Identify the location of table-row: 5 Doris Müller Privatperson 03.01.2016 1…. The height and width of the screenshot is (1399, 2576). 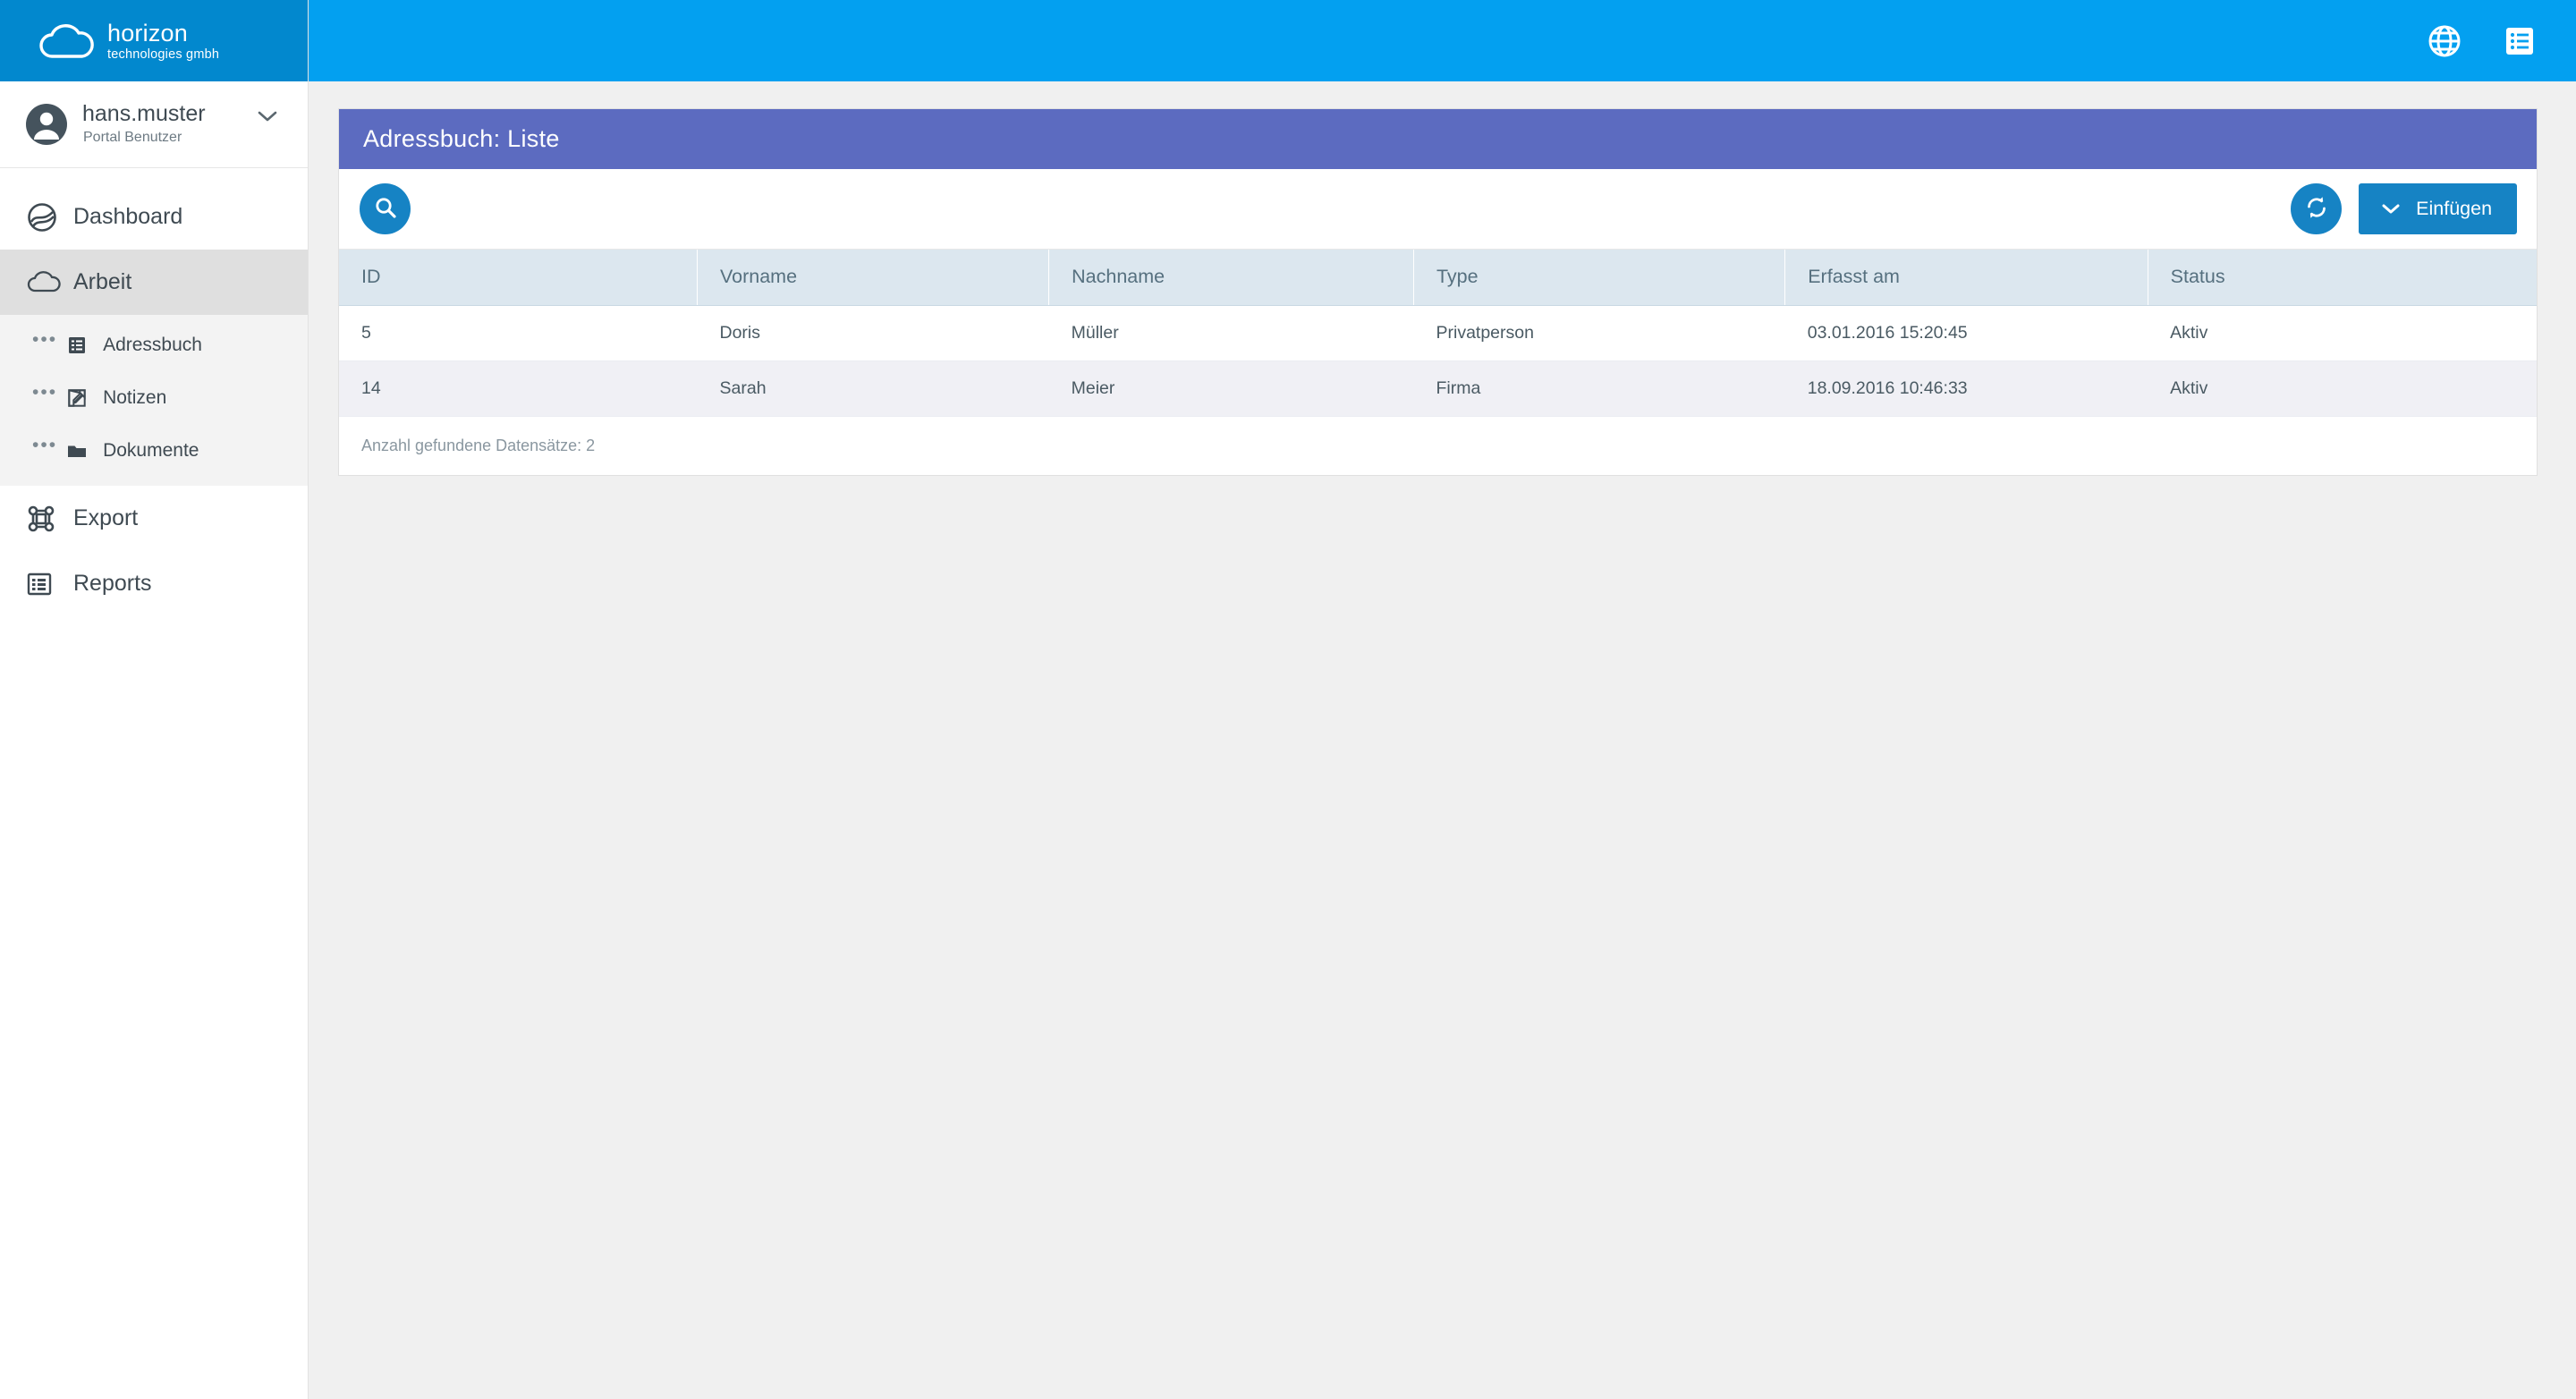
(1438, 333).